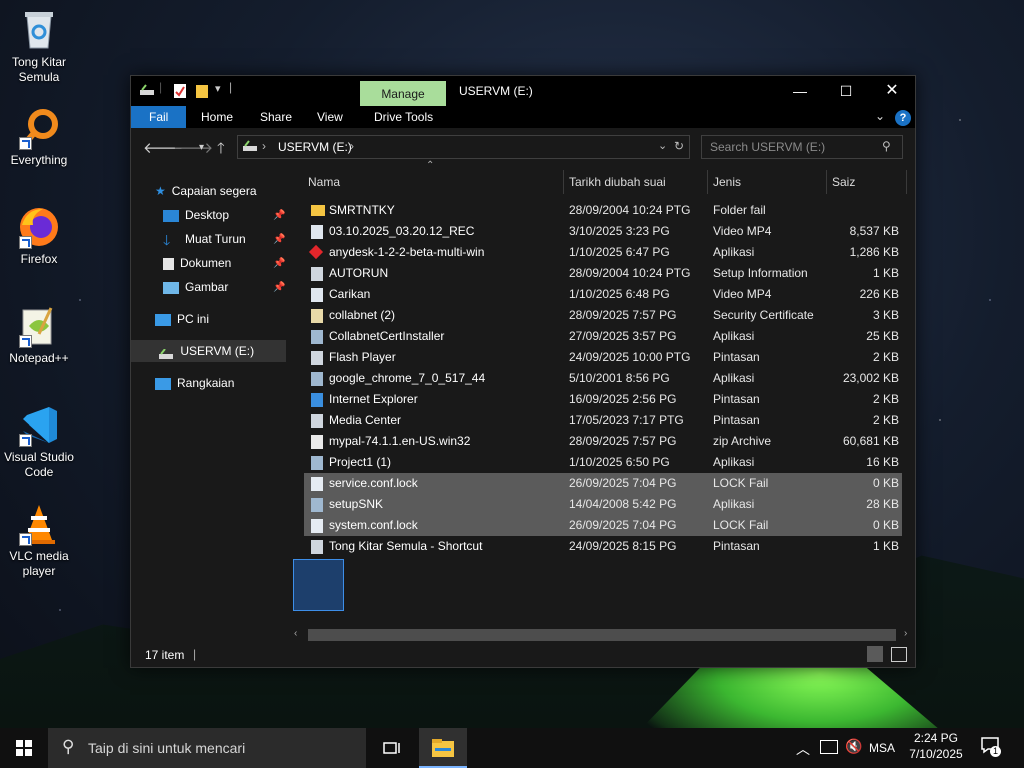 This screenshot has width=1024, height=768. What do you see at coordinates (880, 116) in the screenshot?
I see `ribbon-expand-icon: ⌄` at bounding box center [880, 116].